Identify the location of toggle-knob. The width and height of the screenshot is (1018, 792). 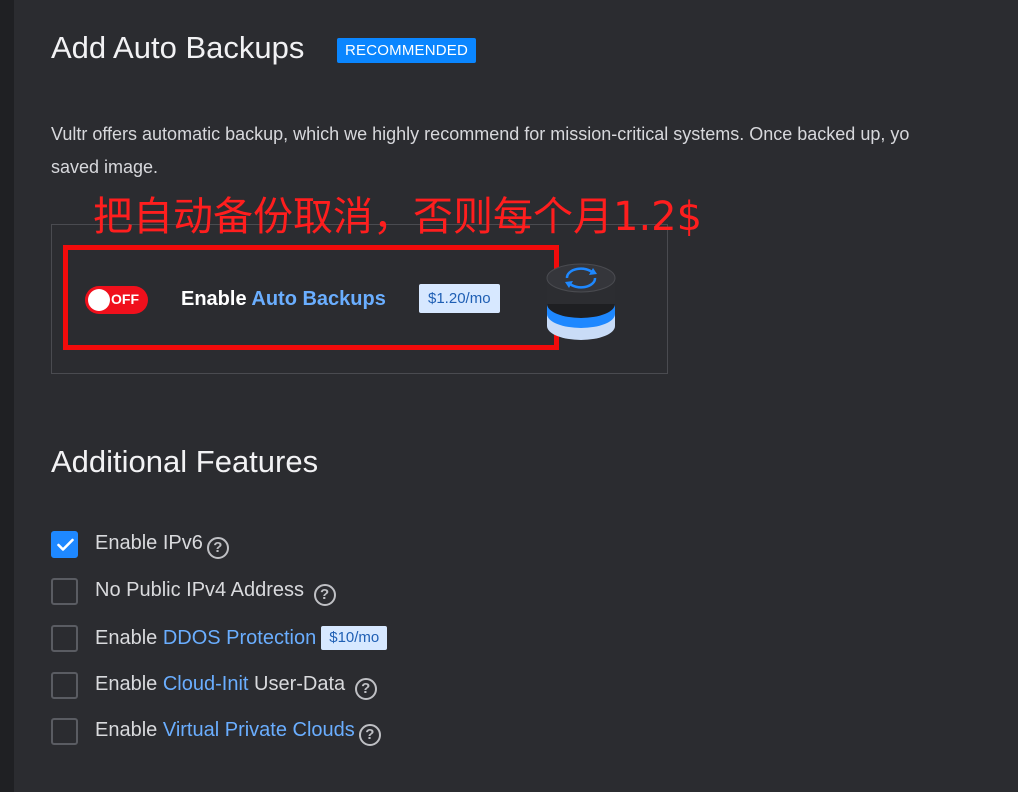
(99, 300).